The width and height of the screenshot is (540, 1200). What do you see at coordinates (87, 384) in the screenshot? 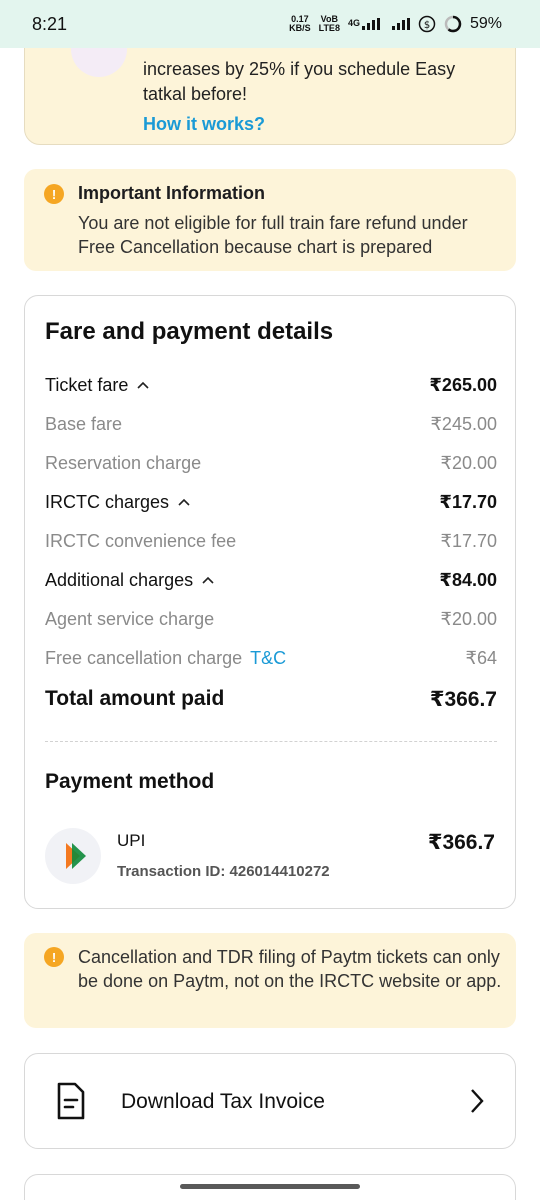
I see `ticket-fare-label: Ticket fare` at bounding box center [87, 384].